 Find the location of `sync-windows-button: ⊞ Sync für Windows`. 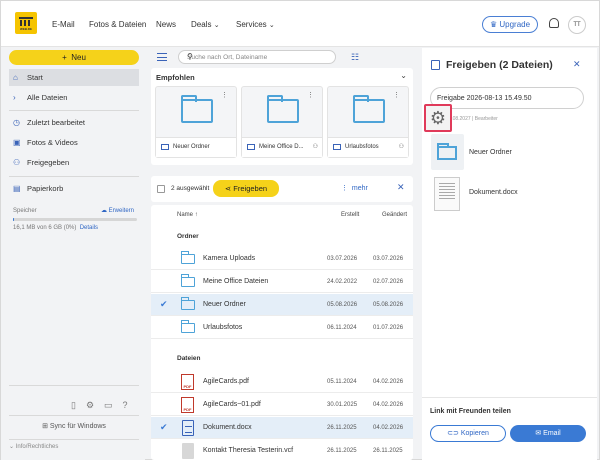

sync-windows-button: ⊞ Sync für Windows is located at coordinates (74, 427).